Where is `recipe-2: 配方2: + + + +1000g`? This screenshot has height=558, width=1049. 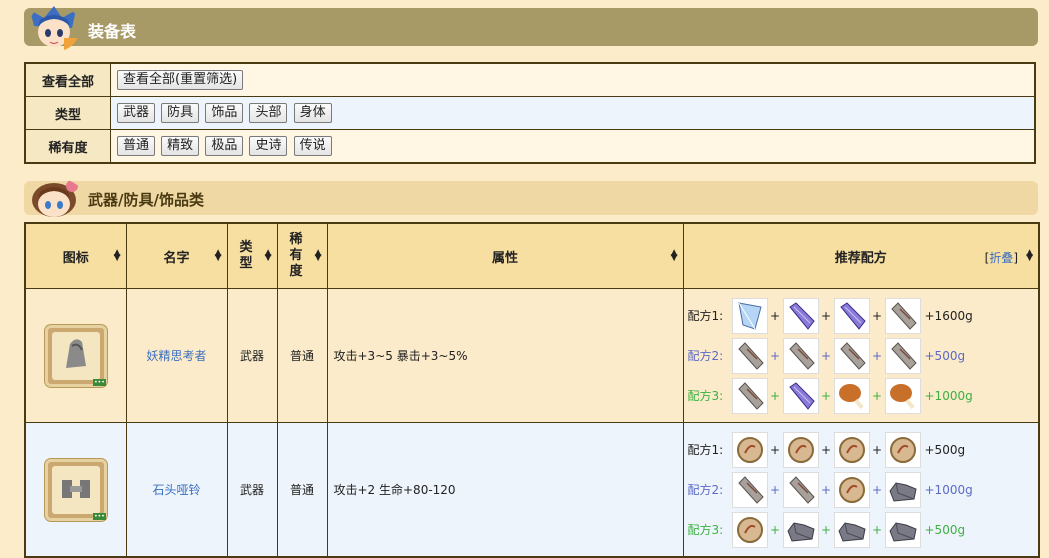
recipe-2: 配方2: + + + +1000g is located at coordinates (863, 490).